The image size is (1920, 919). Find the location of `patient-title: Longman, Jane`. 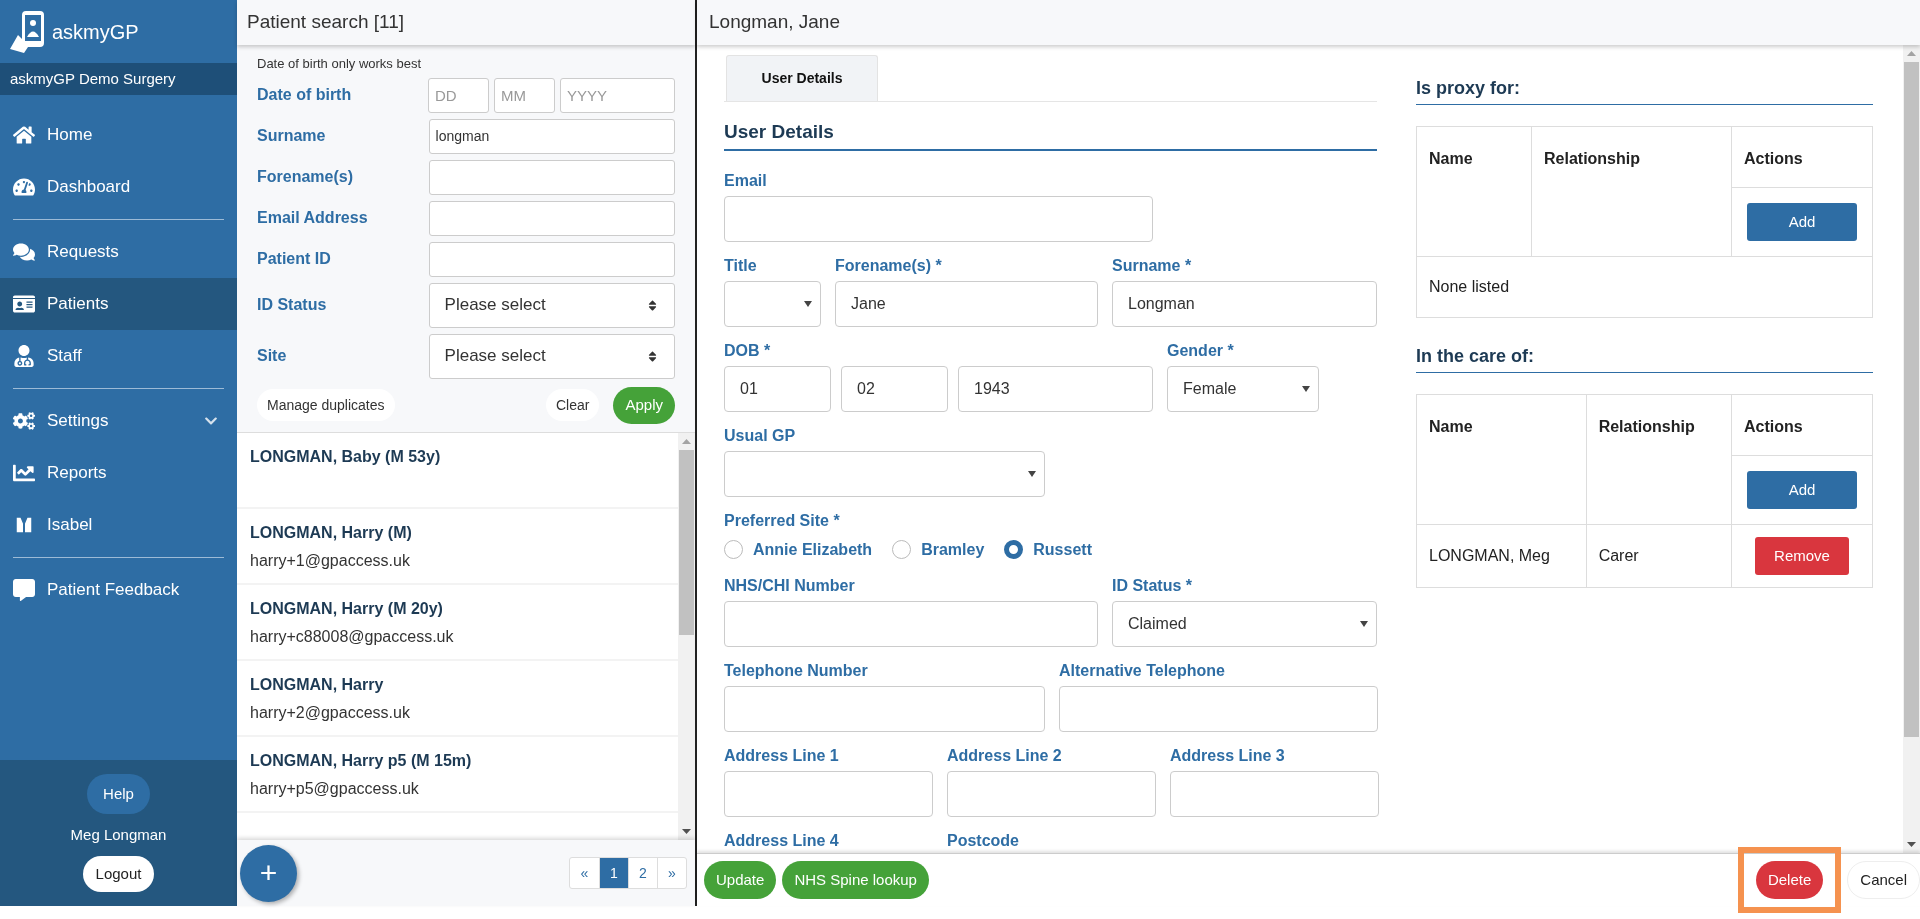

patient-title: Longman, Jane is located at coordinates (774, 22).